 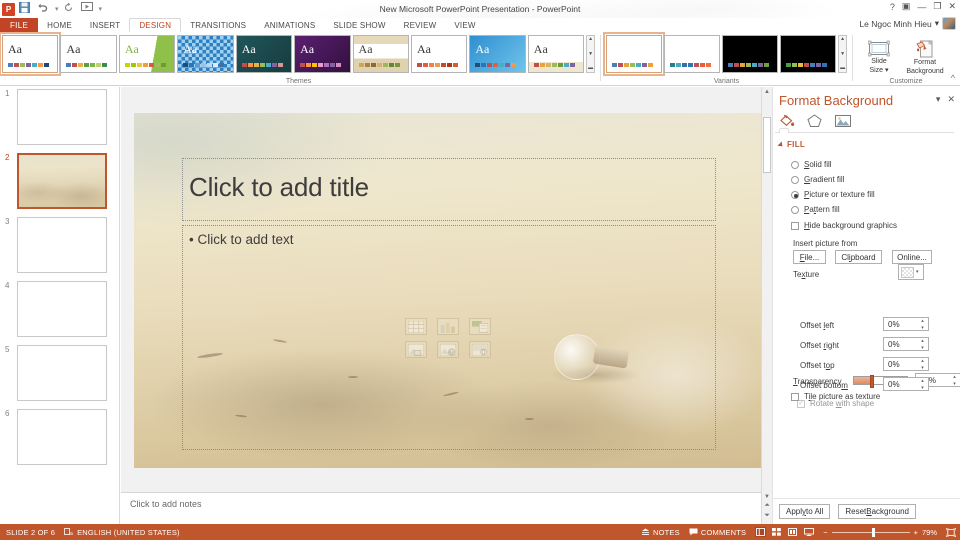 What do you see at coordinates (795, 179) in the screenshot?
I see `gradient-fill-radio` at bounding box center [795, 179].